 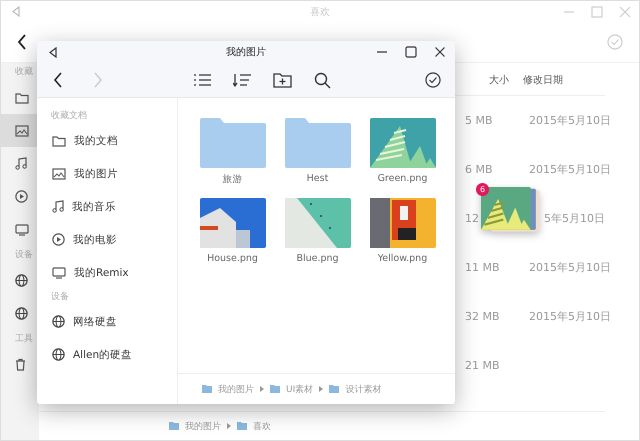 I want to click on file-name: Green.png, so click(x=403, y=178).